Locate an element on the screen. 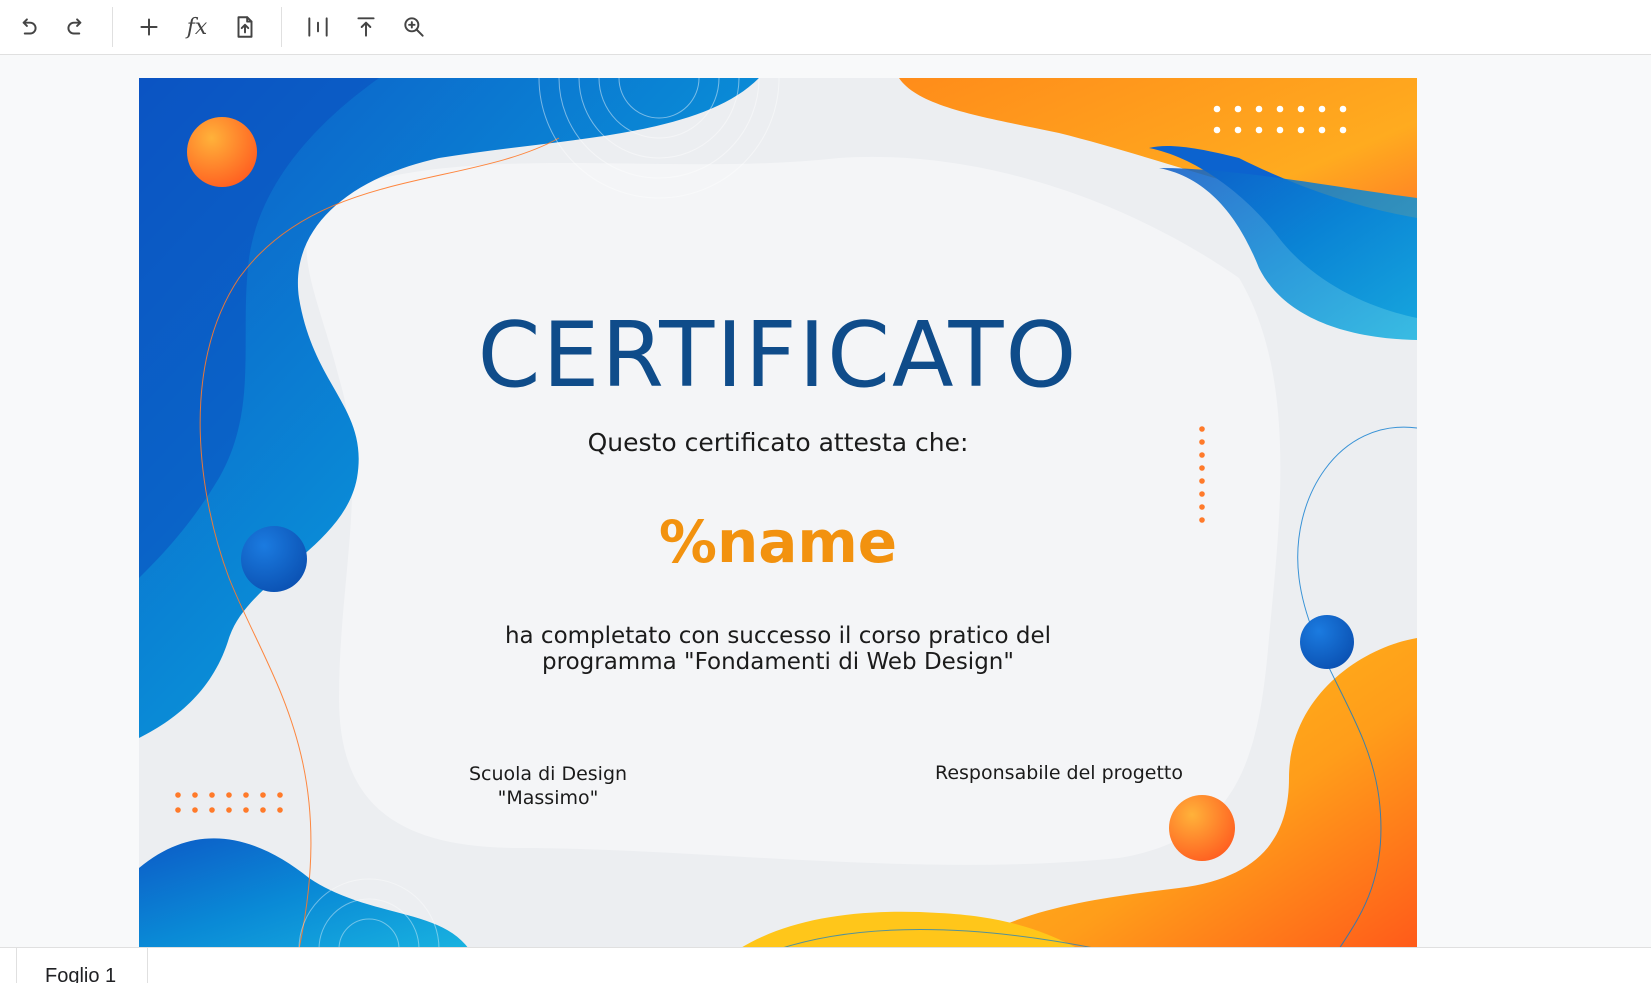 This screenshot has height=983, width=1651. redo-icon is located at coordinates (76, 27).